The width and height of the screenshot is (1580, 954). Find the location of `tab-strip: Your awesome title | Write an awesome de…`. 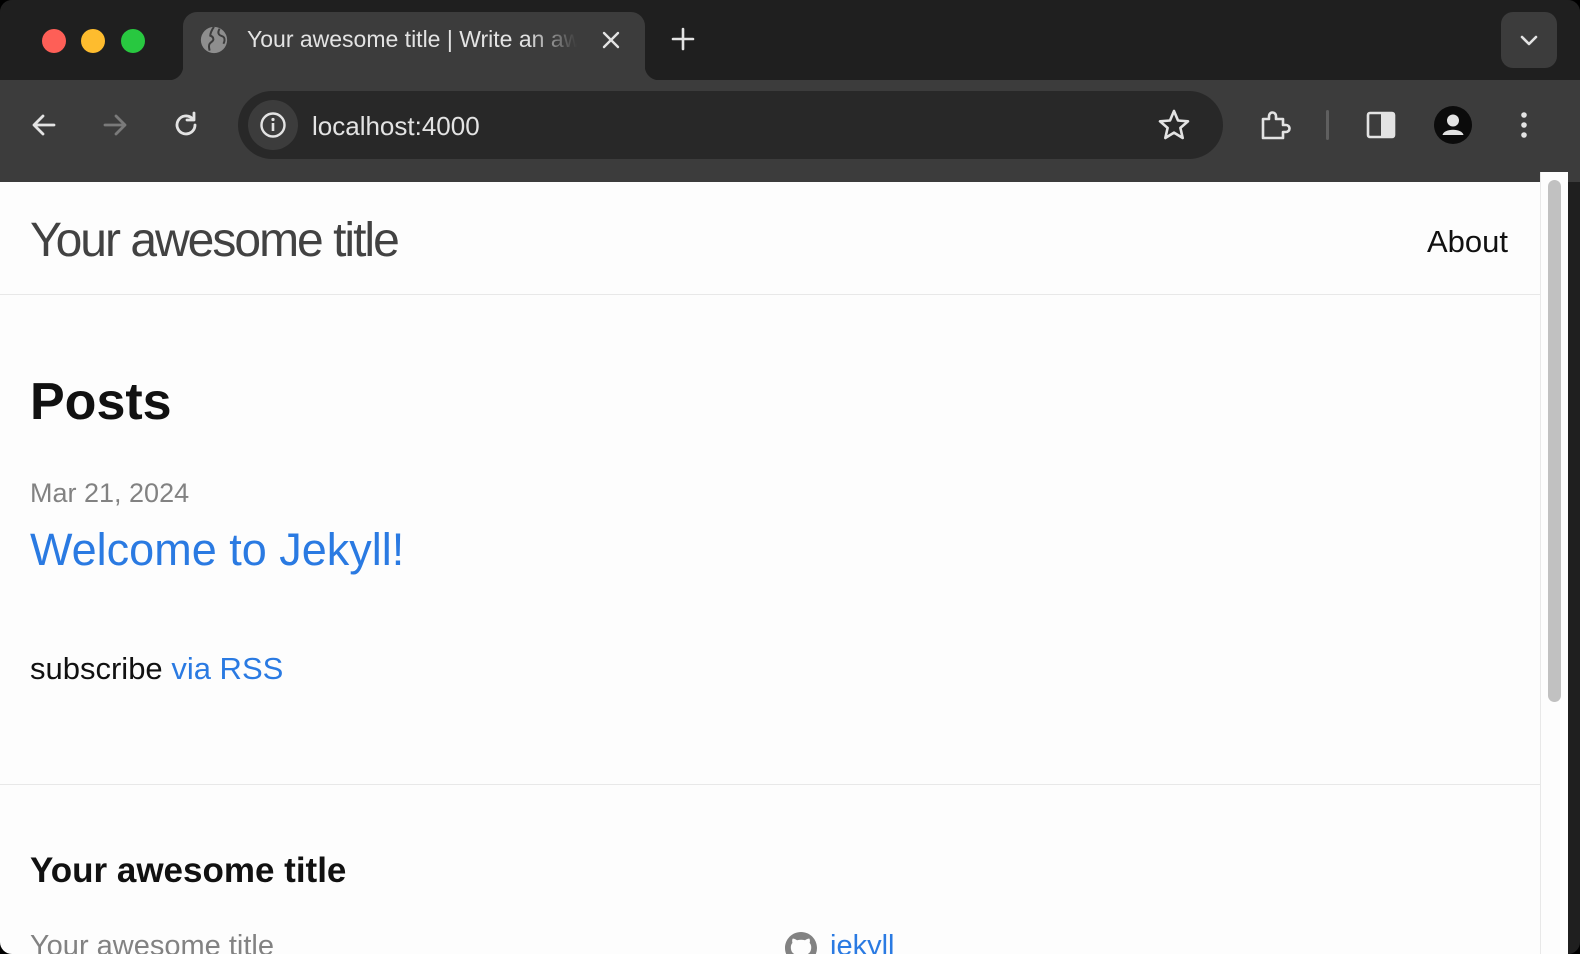

tab-strip: Your awesome title | Write an awesome de… is located at coordinates (790, 40).